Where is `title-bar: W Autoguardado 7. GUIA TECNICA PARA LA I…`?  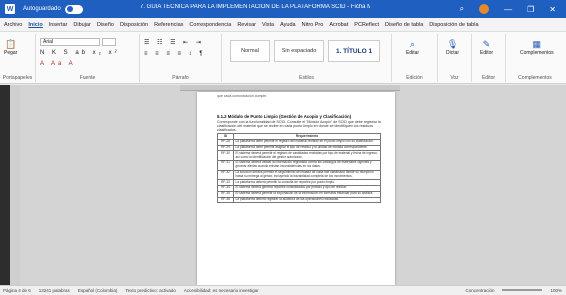
title-bar: W Autoguardado 7. GUIA TECNICA PARA LA I… is located at coordinates (283, 9).